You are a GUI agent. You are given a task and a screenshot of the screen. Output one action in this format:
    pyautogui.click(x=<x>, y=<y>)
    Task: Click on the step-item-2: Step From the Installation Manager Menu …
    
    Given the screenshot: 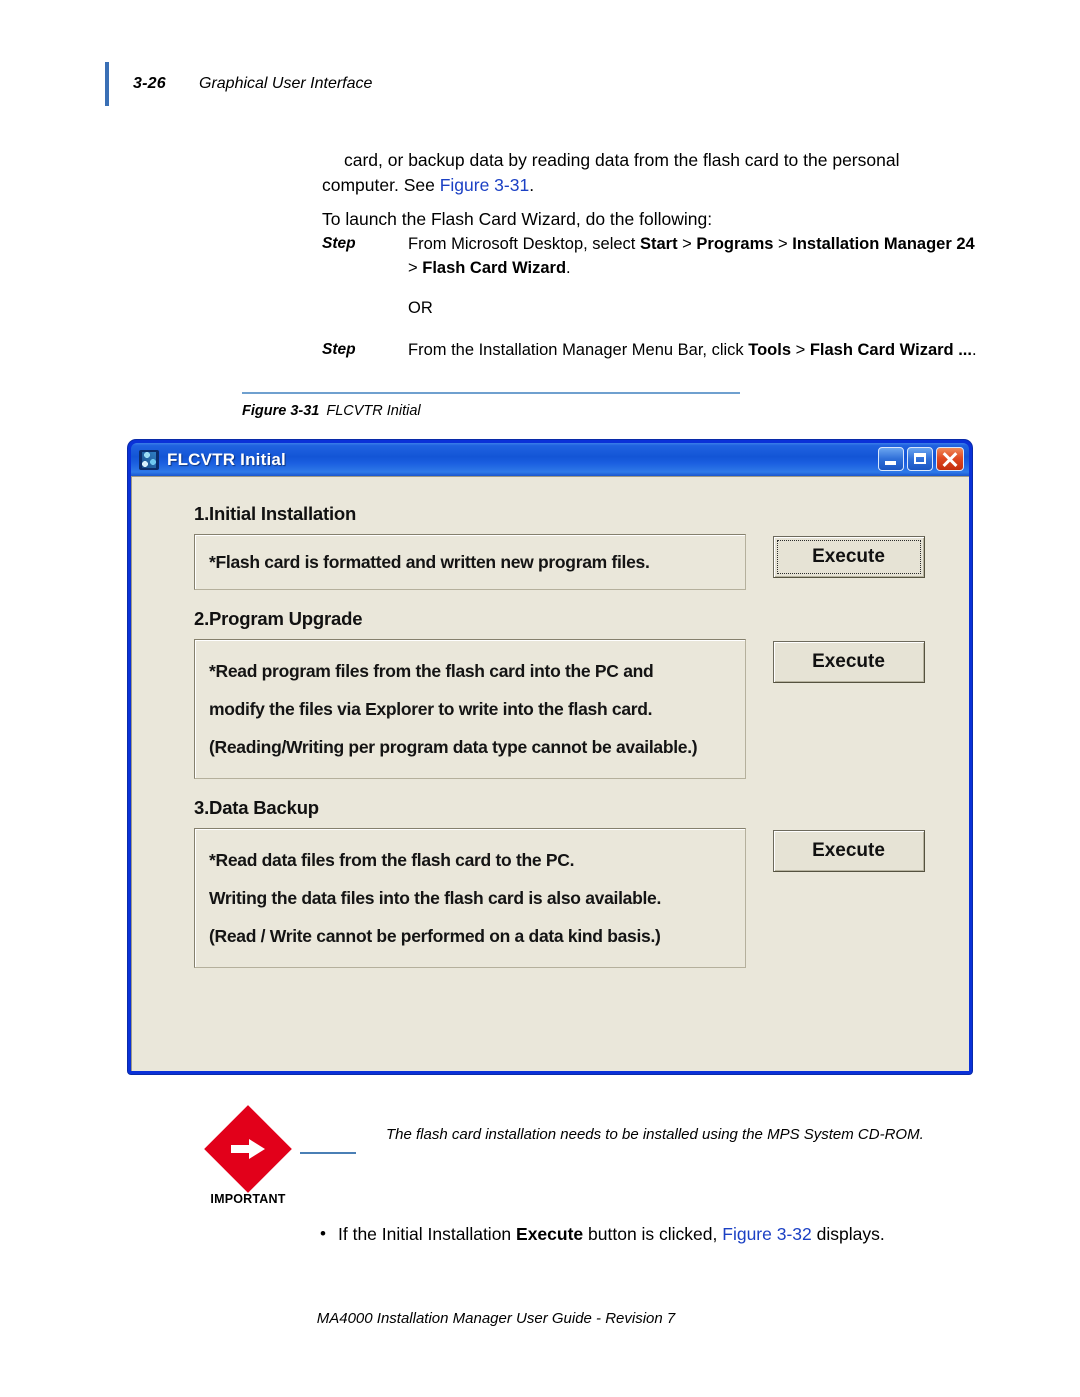 What is the action you would take?
    pyautogui.click(x=652, y=350)
    